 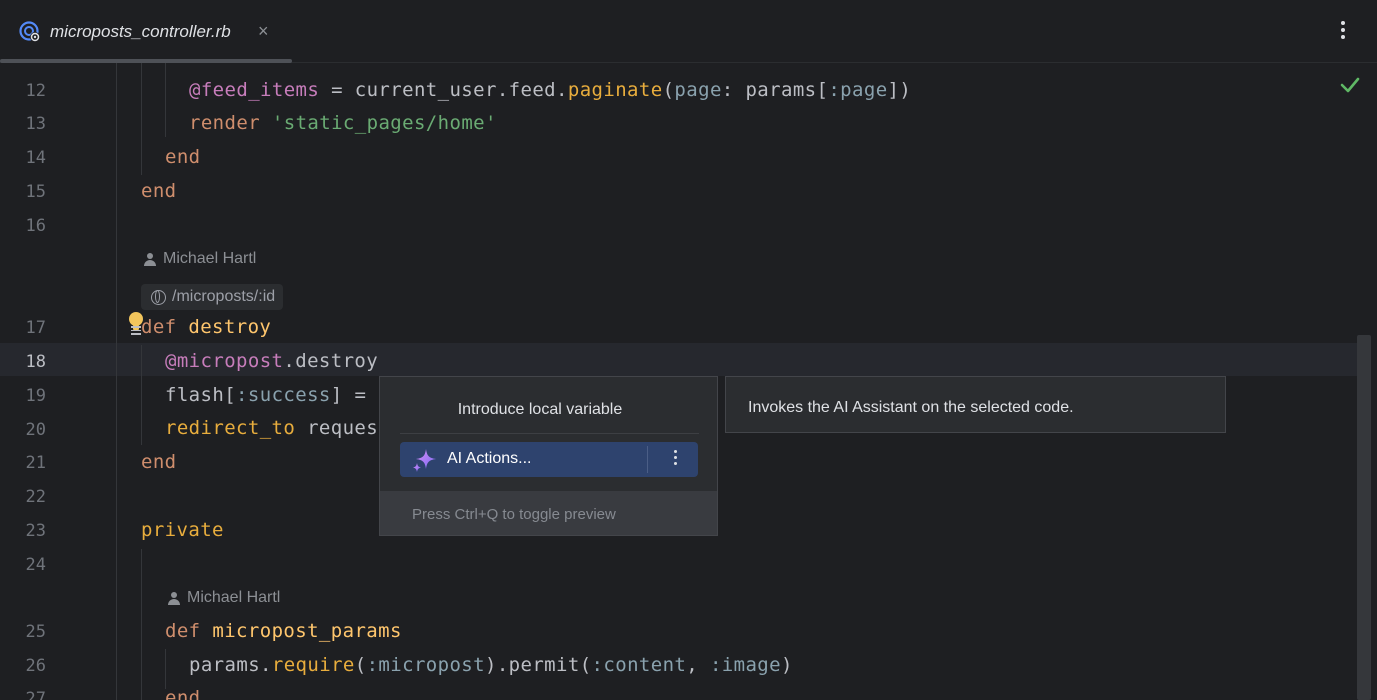 I want to click on checkmark-icon, so click(x=1350, y=85).